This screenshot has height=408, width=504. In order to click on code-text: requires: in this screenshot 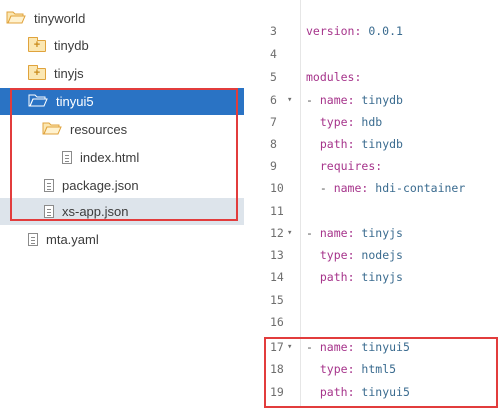, I will do `click(344, 166)`.